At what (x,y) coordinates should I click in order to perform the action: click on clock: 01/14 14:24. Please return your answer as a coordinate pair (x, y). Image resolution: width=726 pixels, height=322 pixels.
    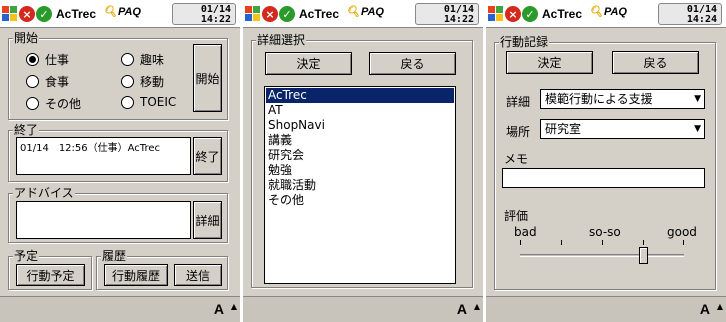
    Looking at the image, I should click on (690, 14).